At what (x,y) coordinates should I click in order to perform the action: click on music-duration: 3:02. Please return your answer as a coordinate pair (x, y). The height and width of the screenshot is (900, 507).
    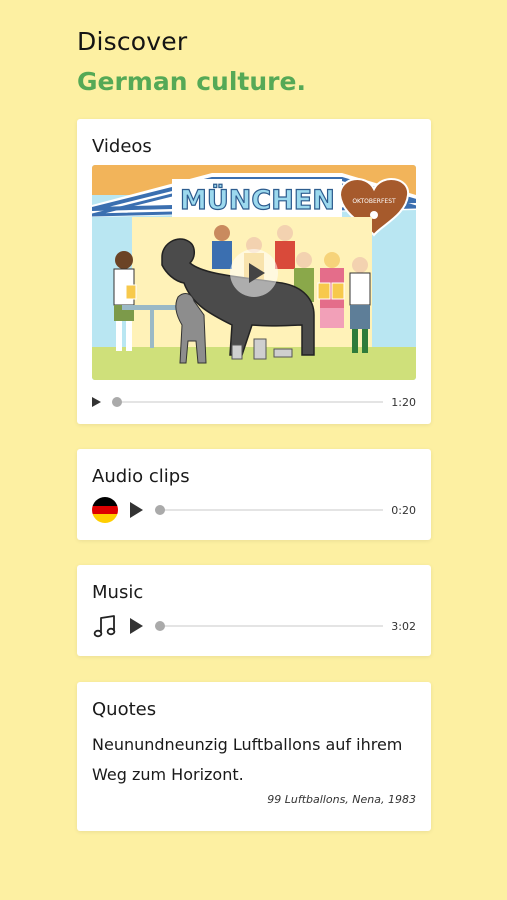
    Looking at the image, I should click on (403, 626).